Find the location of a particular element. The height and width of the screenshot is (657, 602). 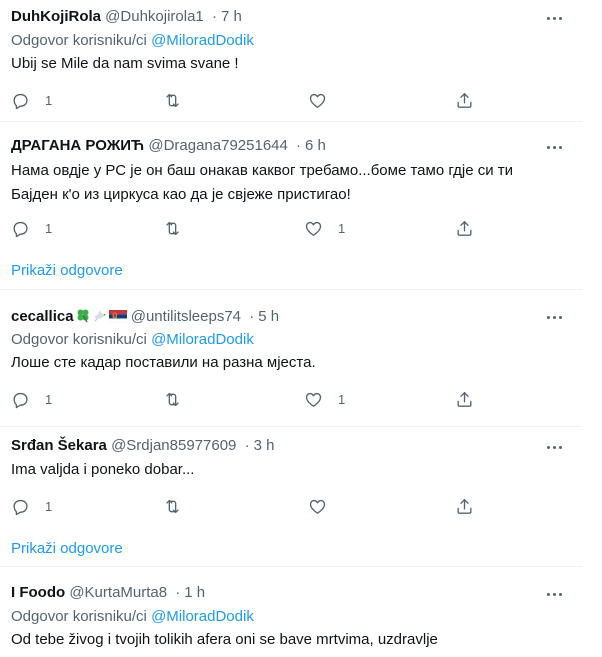

tweet-header: Srđan Šekara @Srdjan85977609 · 3 h is located at coordinates (142, 446).